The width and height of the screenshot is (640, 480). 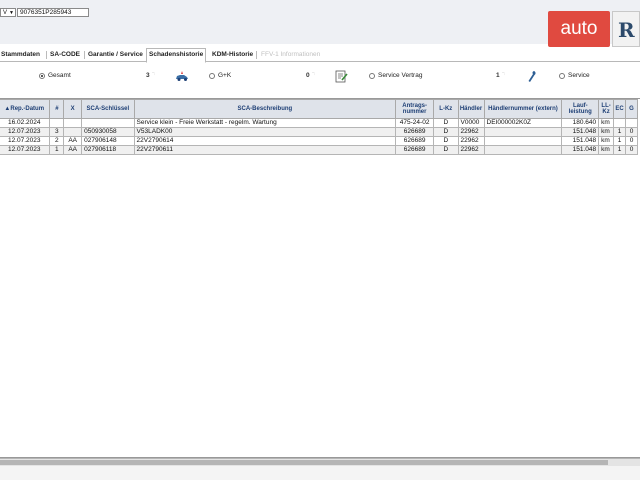 What do you see at coordinates (108, 123) in the screenshot?
I see `cell-sca-schluessel` at bounding box center [108, 123].